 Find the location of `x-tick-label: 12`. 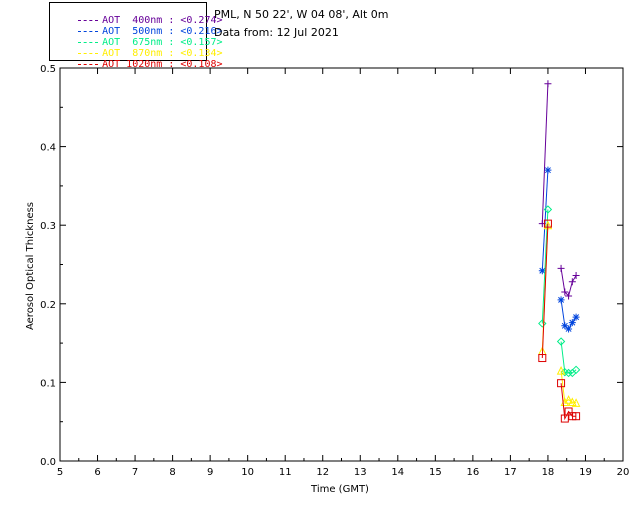

x-tick-label: 12 is located at coordinates (322, 472).